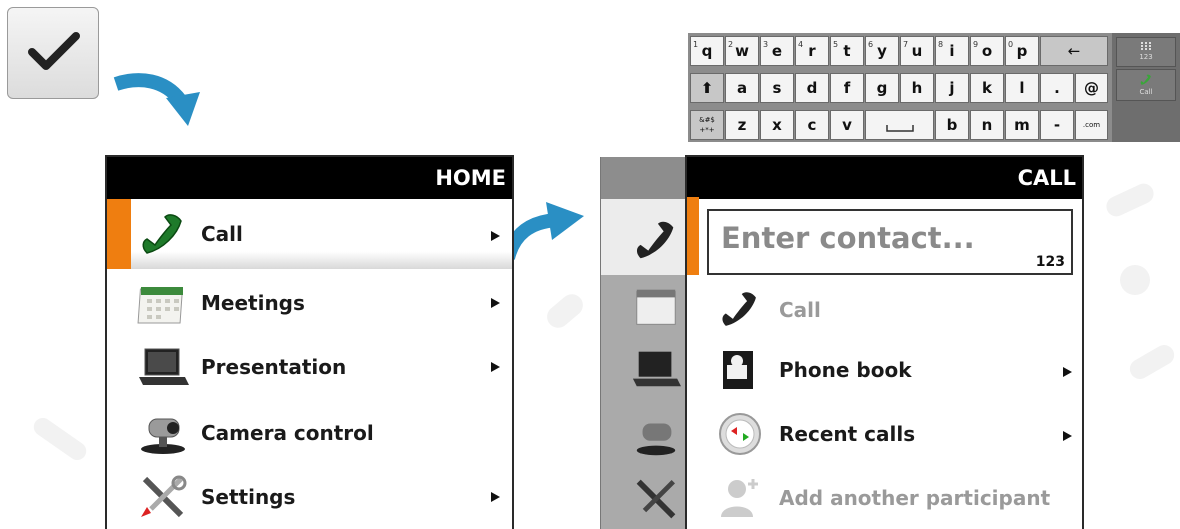 Image resolution: width=1180 pixels, height=529 pixels. I want to click on key-u: 7u, so click(917, 51).